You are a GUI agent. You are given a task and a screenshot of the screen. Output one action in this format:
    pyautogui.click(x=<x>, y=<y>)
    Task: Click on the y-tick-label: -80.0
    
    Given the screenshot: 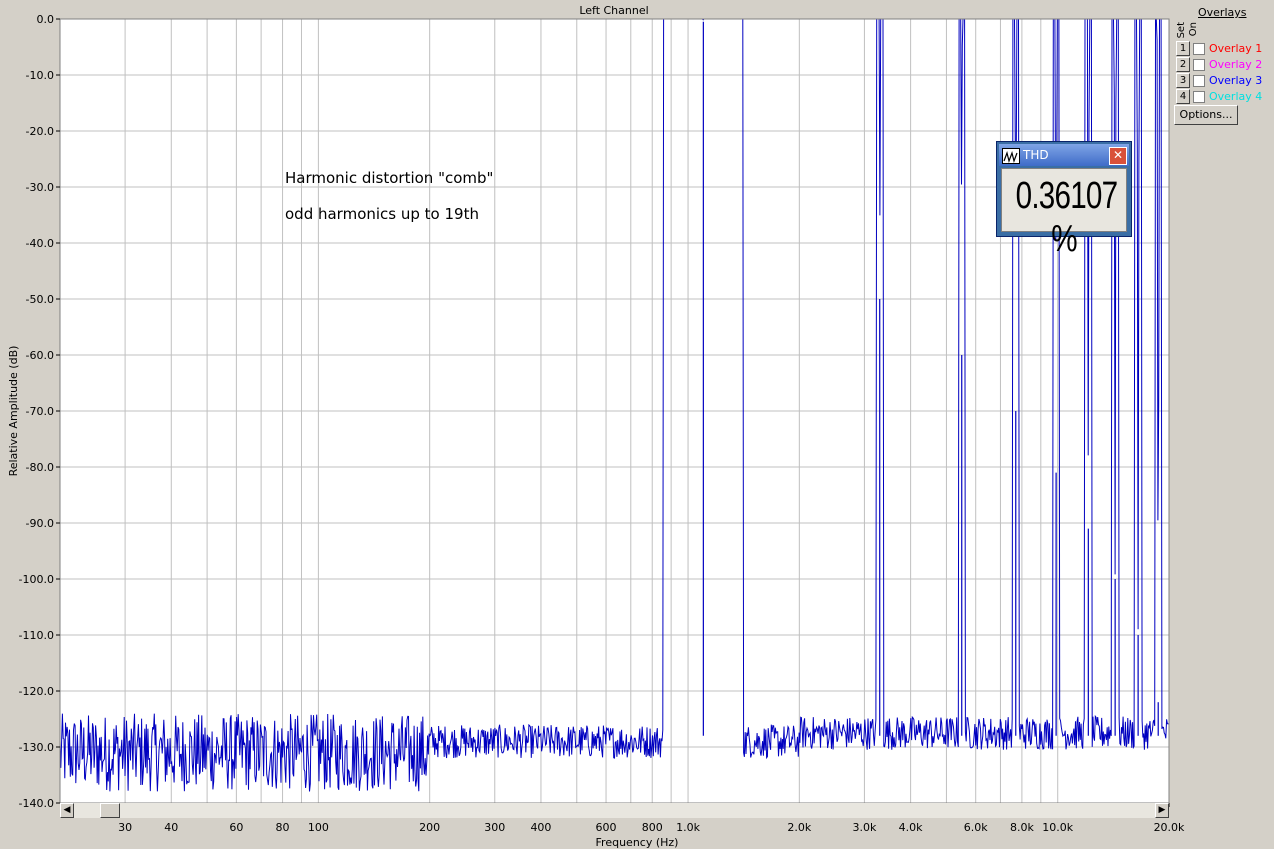 What is the action you would take?
    pyautogui.click(x=40, y=467)
    